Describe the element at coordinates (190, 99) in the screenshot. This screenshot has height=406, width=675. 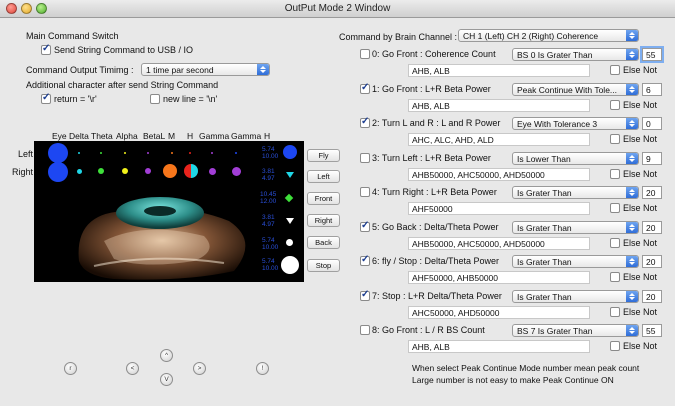
I see `newline-label: new line = '\n'` at that location.